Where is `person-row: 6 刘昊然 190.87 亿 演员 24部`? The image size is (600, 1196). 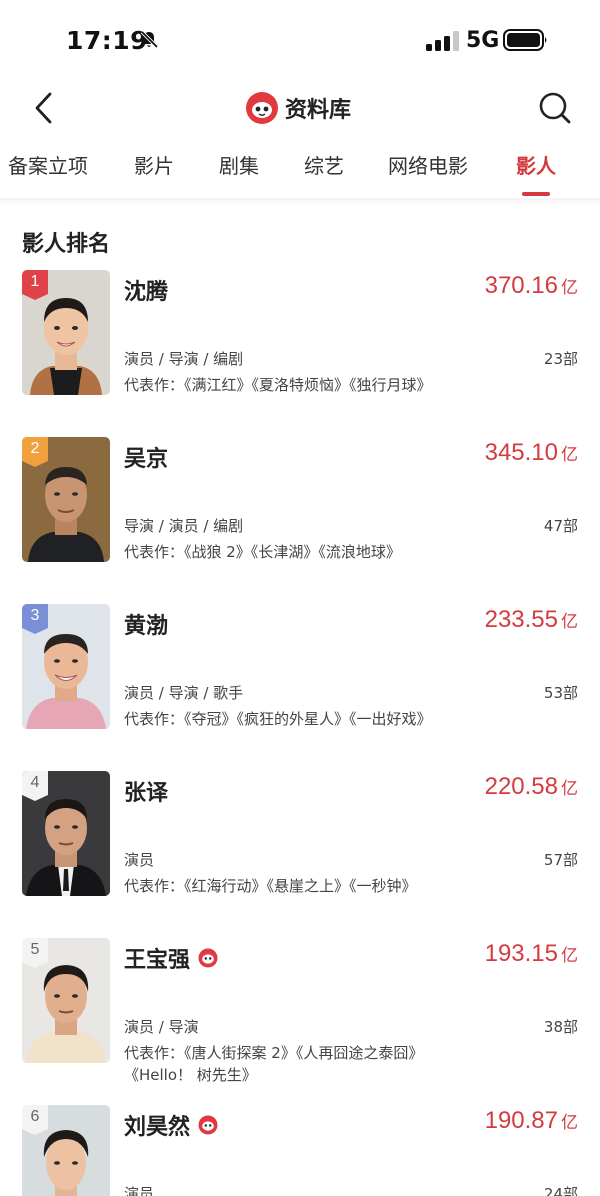 person-row: 6 刘昊然 190.87 亿 演员 24部 is located at coordinates (300, 1150).